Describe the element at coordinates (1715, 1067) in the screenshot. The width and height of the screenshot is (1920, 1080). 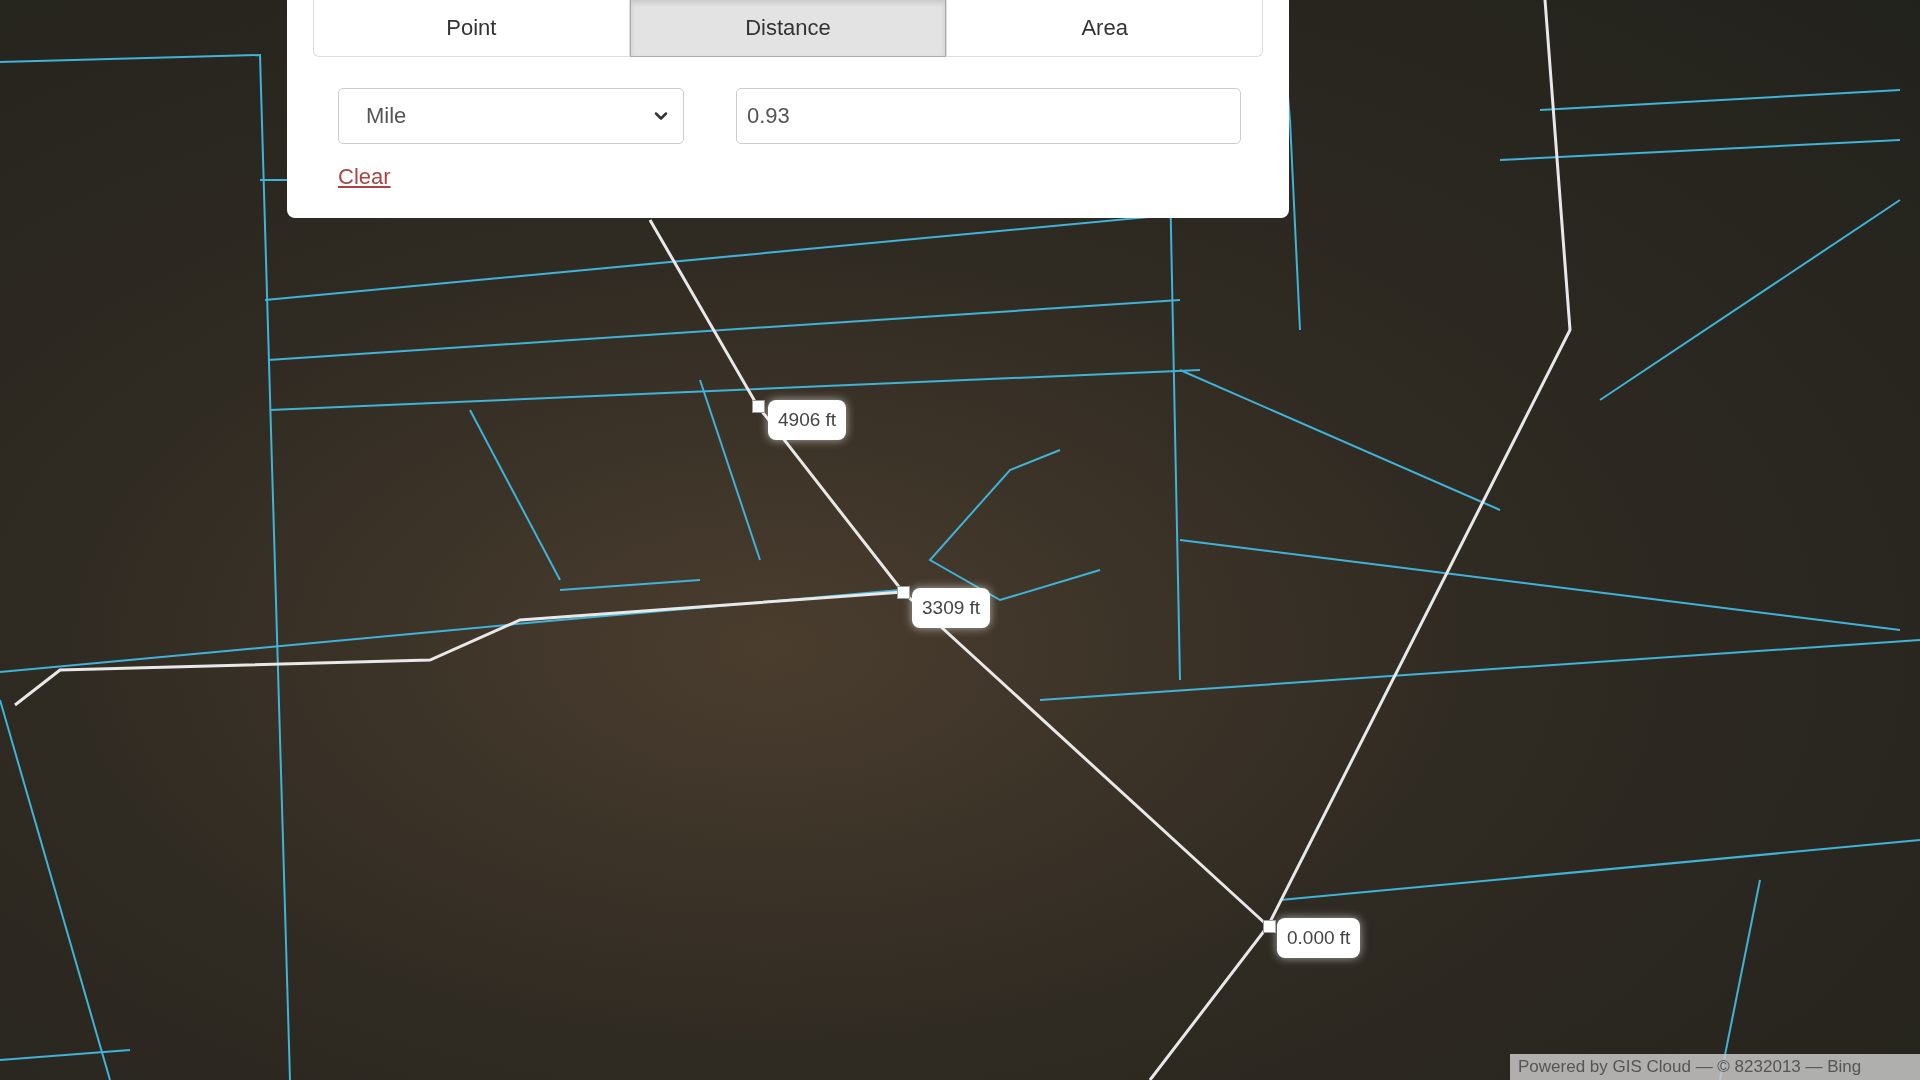
I see `map-attribution: Powered by GIS Cloud — © 8232013 — Bing` at that location.